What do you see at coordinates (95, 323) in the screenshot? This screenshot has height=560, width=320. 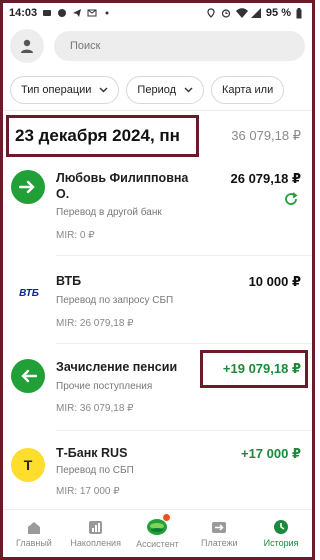 I see `transaction-card: MIR: 26 079,18 ₽` at bounding box center [95, 323].